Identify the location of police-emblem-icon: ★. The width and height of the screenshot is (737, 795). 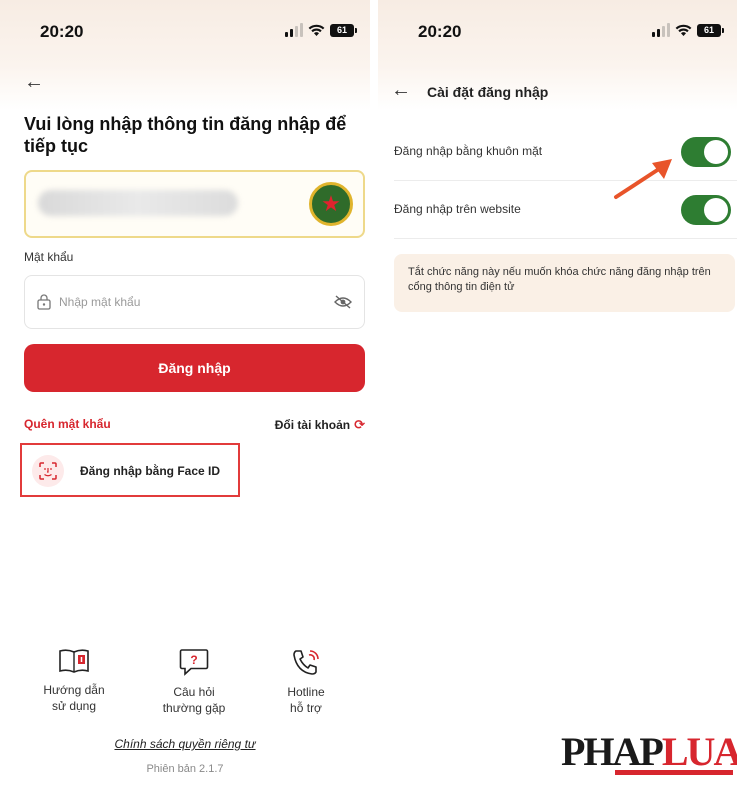
(331, 204).